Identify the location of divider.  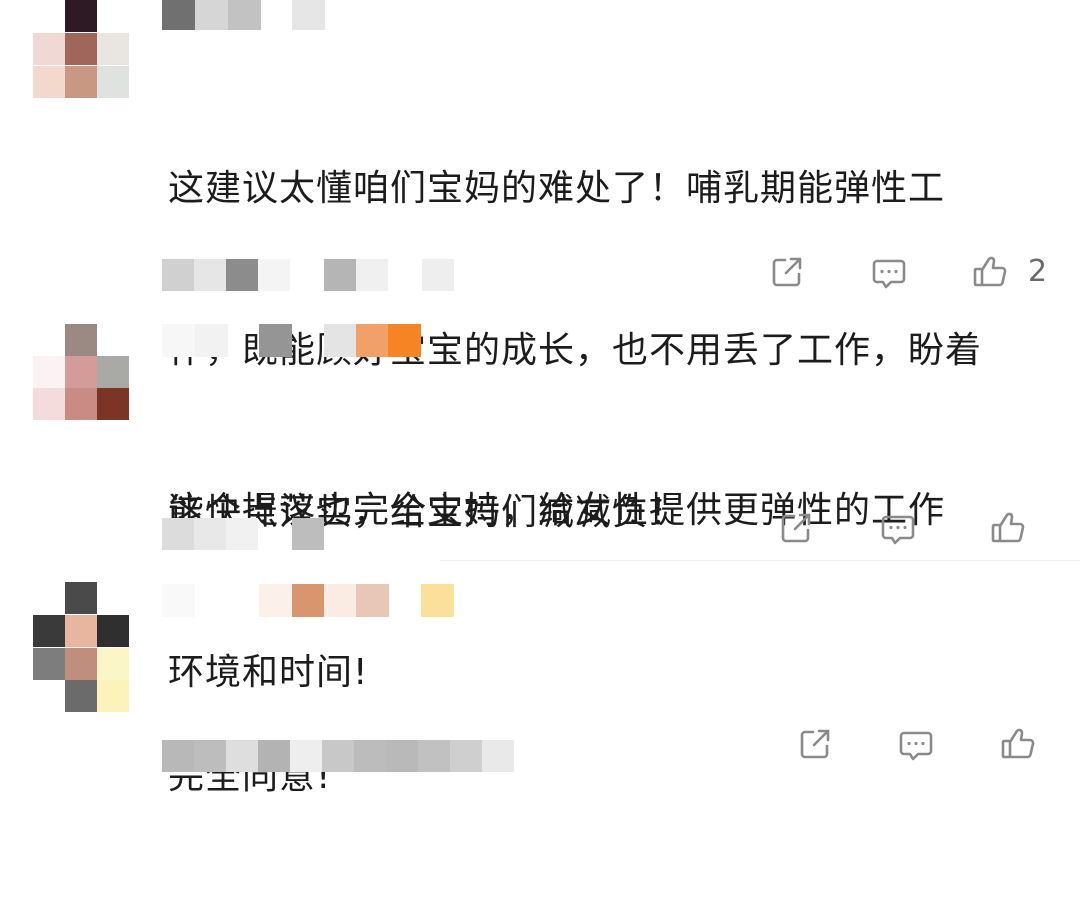
(760, 560).